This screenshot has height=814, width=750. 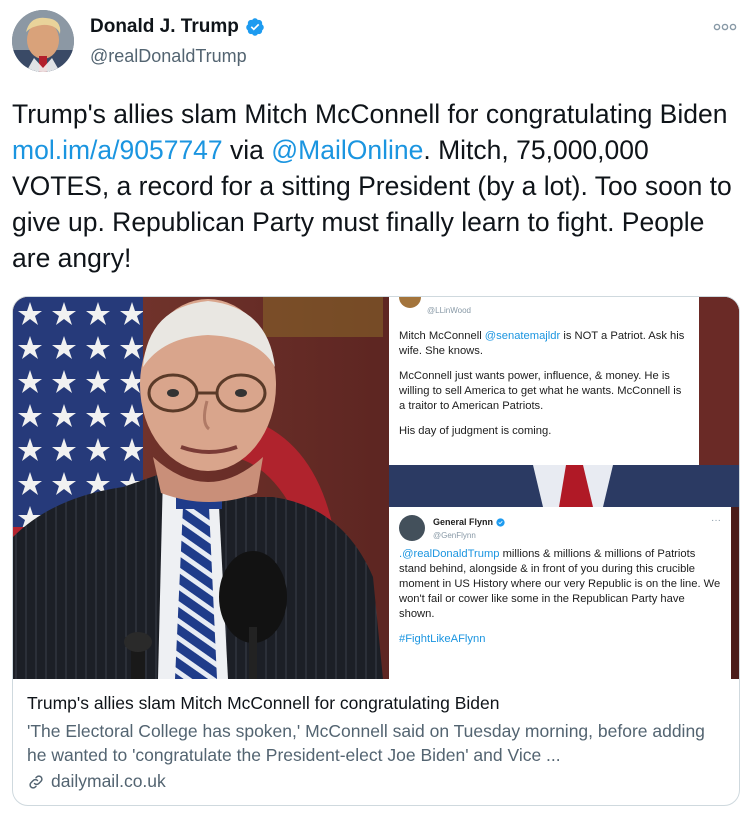 What do you see at coordinates (560, 528) in the screenshot?
I see `embedded-header: General Flynn @GenFlynn ···` at bounding box center [560, 528].